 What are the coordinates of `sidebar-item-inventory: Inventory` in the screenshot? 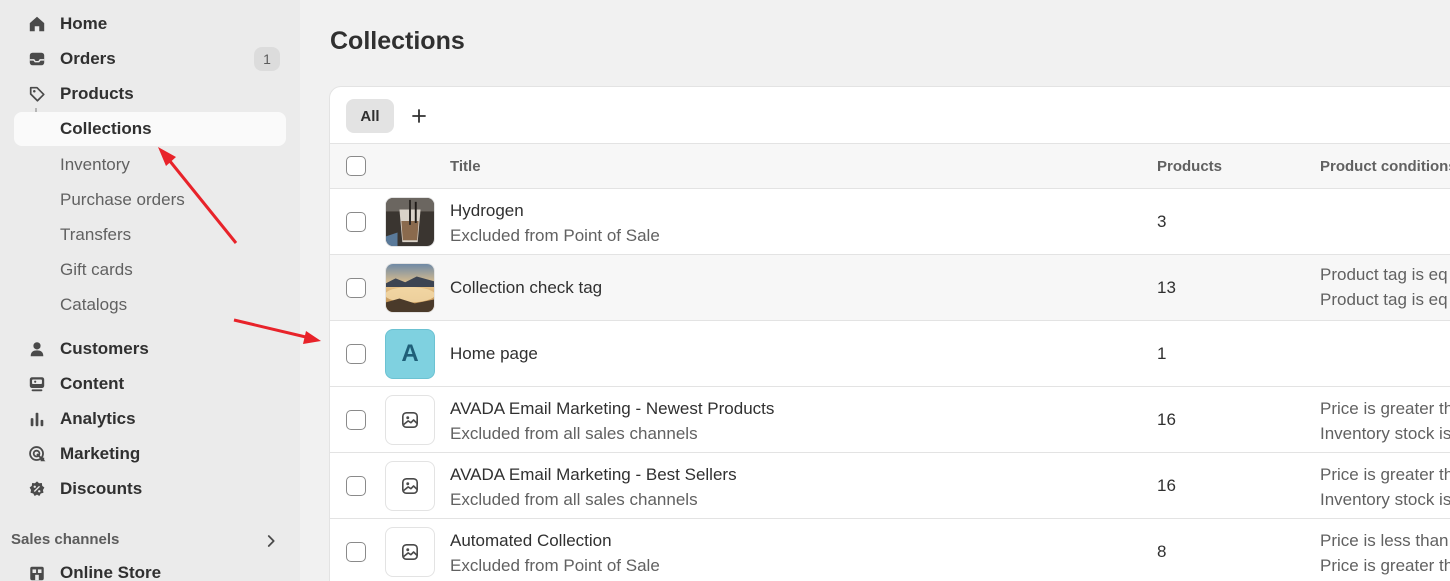 It's located at (95, 165).